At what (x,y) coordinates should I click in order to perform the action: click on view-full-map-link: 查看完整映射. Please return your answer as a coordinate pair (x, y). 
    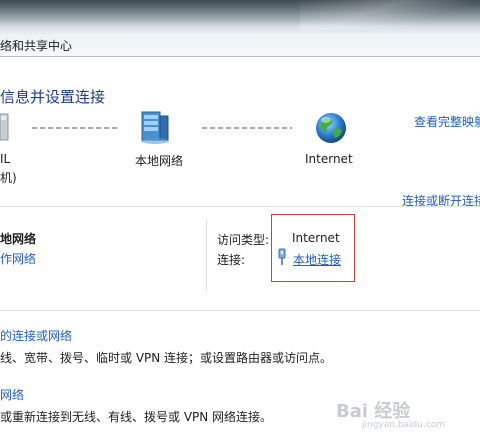
    Looking at the image, I should click on (447, 121).